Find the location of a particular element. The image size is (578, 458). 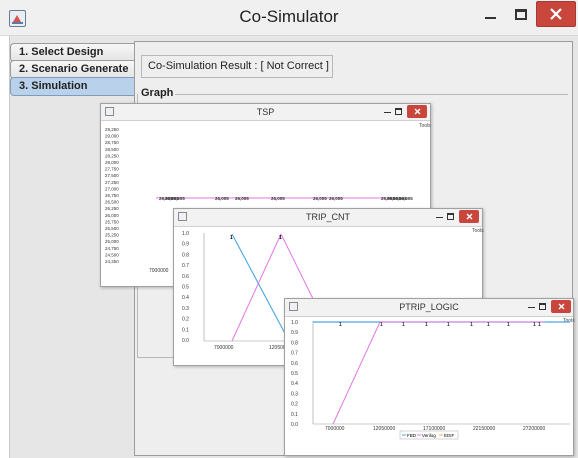

minimize-icon is located at coordinates (490, 18).